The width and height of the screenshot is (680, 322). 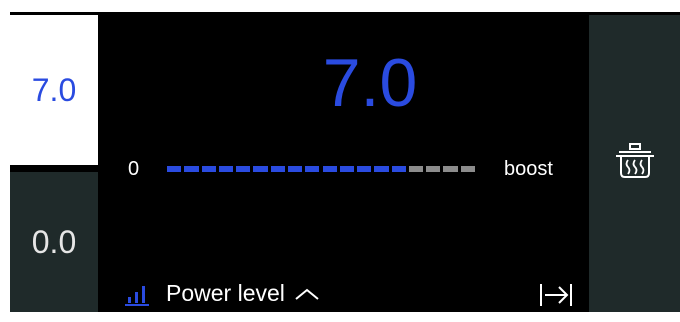 I want to click on zone-selector-inactive: 0.0, so click(x=54, y=242).